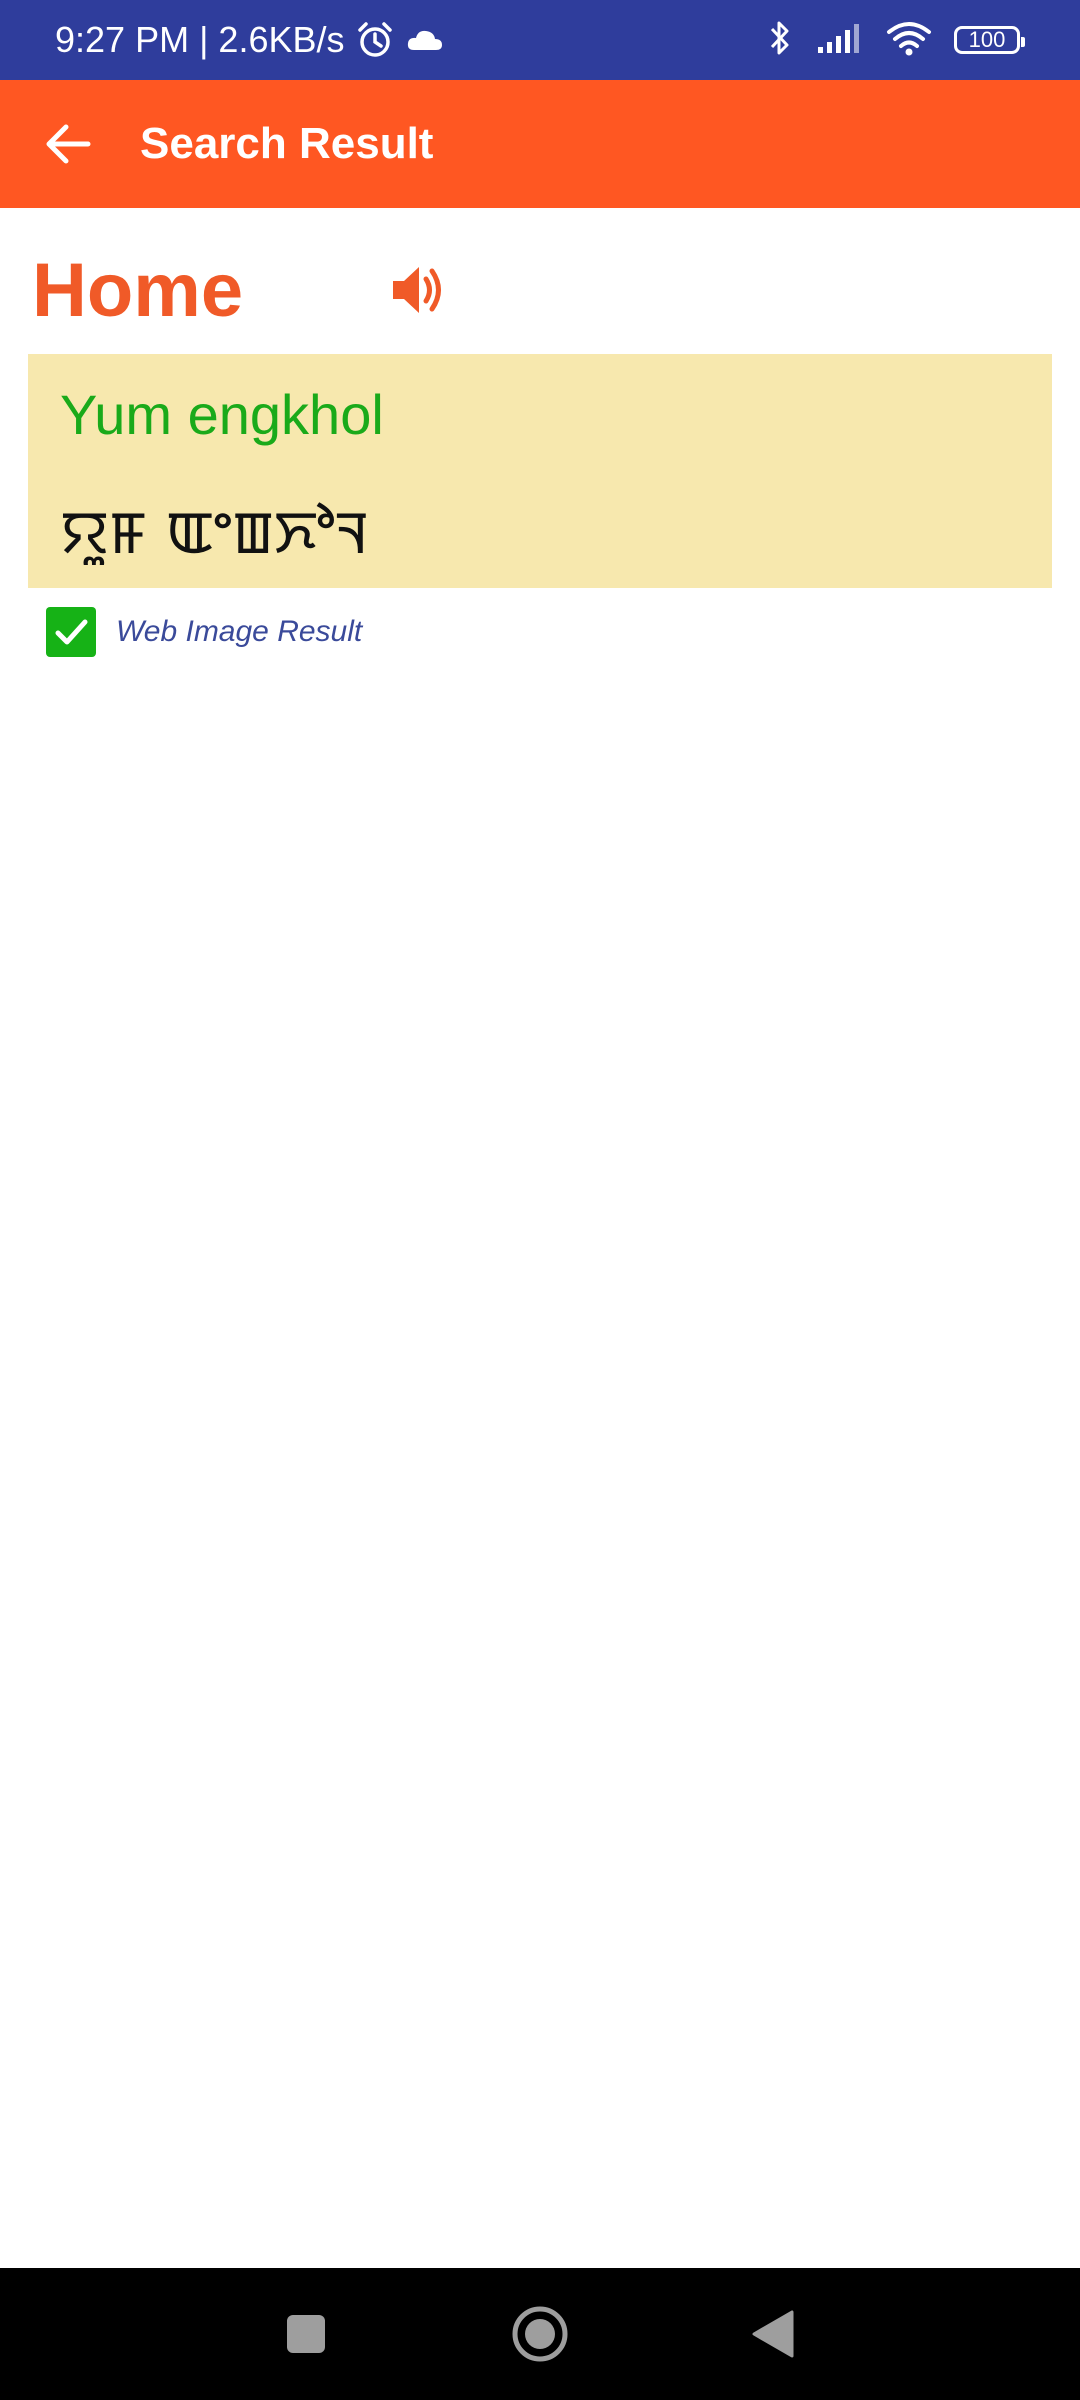  What do you see at coordinates (222, 414) in the screenshot?
I see `translation-text: Yum engkhol` at bounding box center [222, 414].